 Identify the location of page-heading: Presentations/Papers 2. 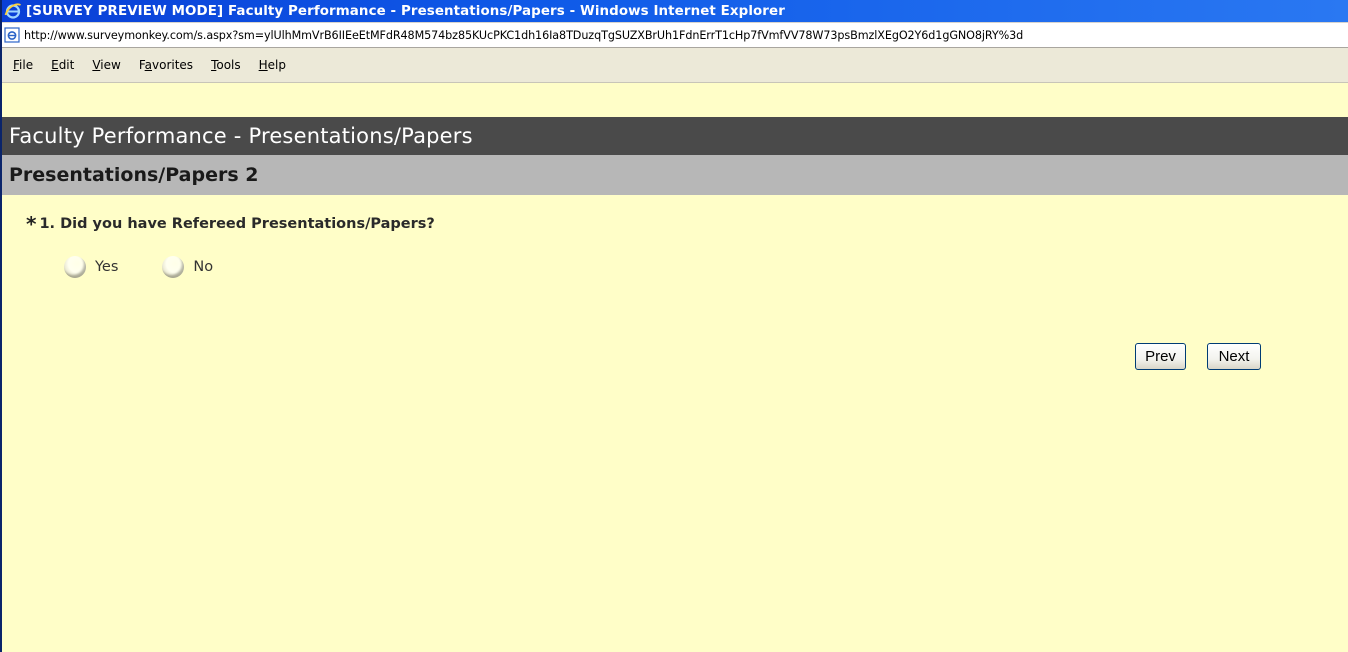
(134, 175).